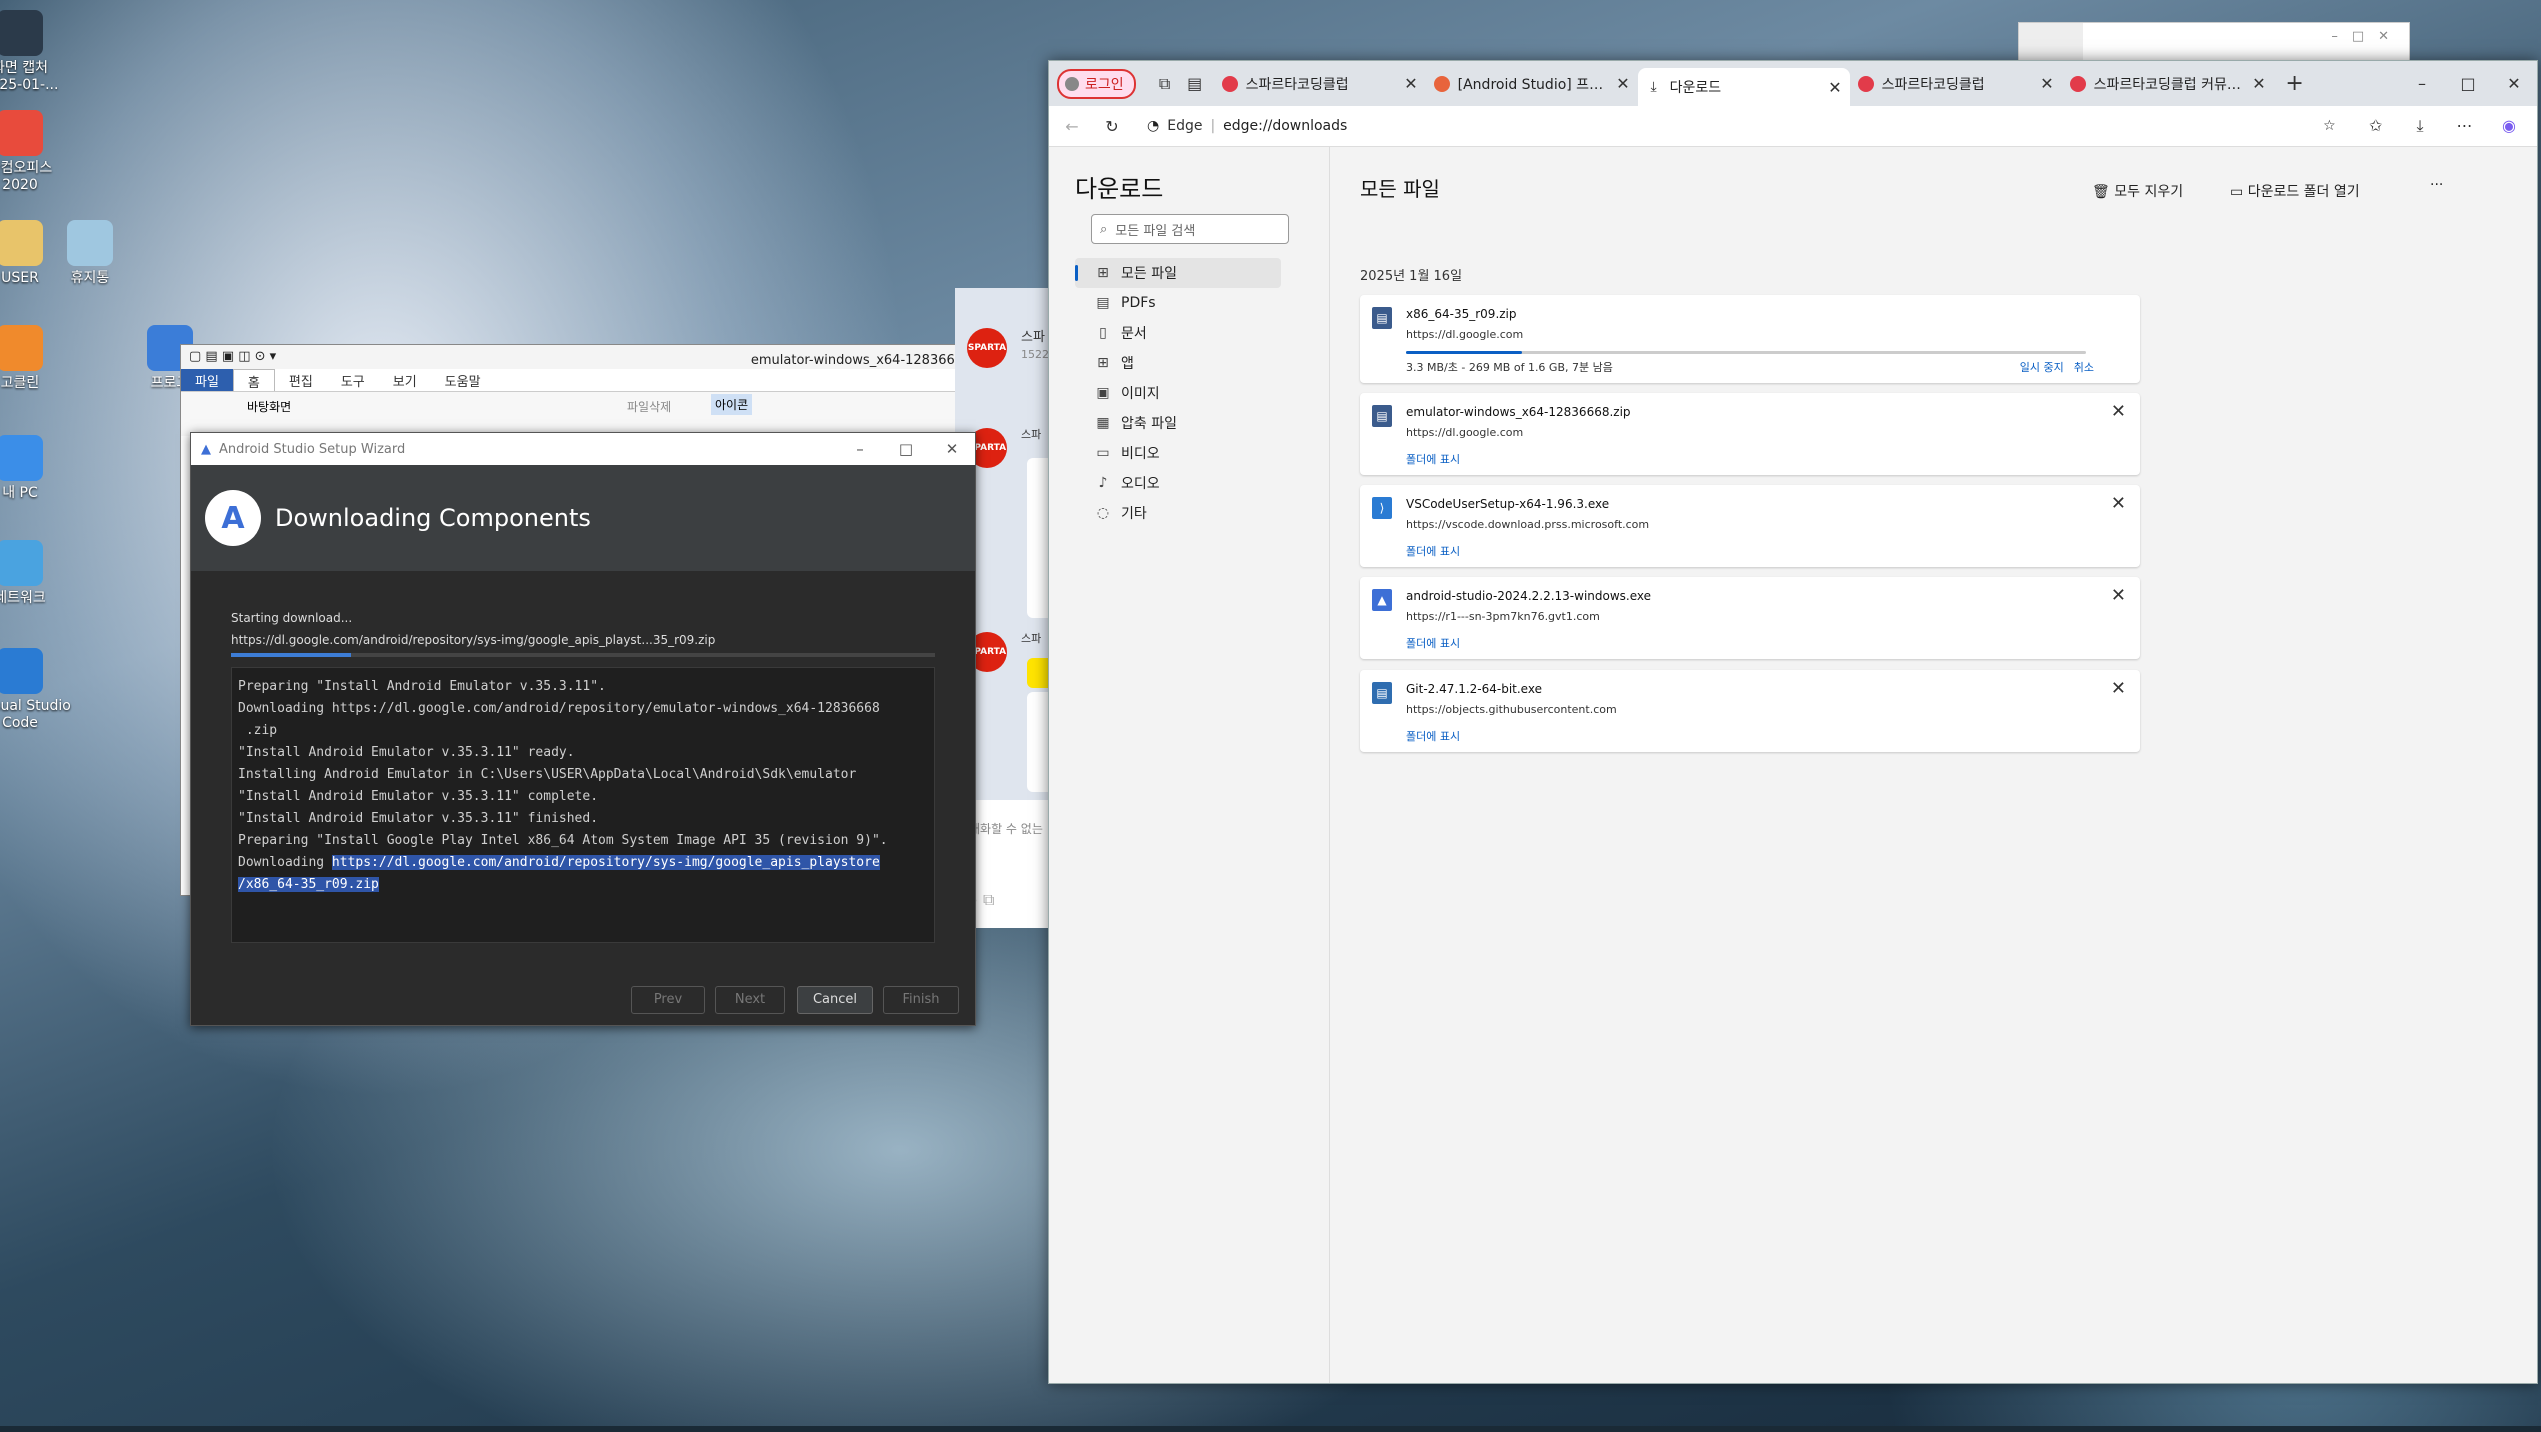 The image size is (2541, 1432). I want to click on new-tab-button: +, so click(2295, 83).